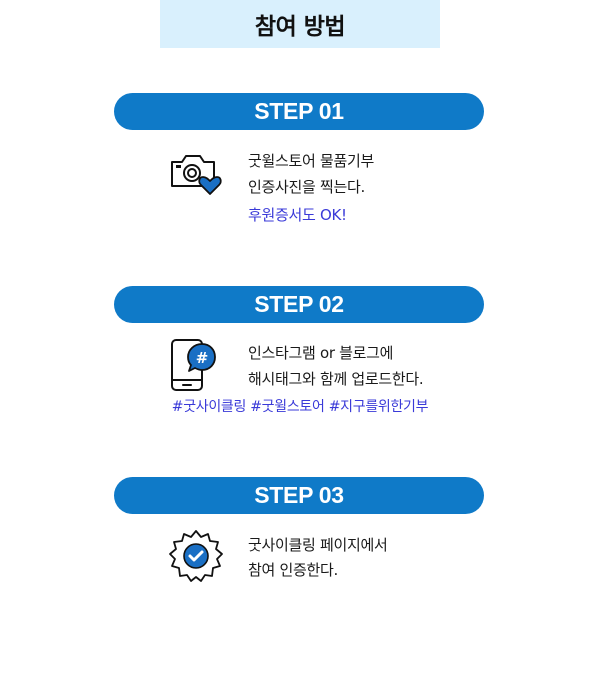 This screenshot has height=676, width=600. I want to click on step-03-label: STEP 03, so click(299, 495).